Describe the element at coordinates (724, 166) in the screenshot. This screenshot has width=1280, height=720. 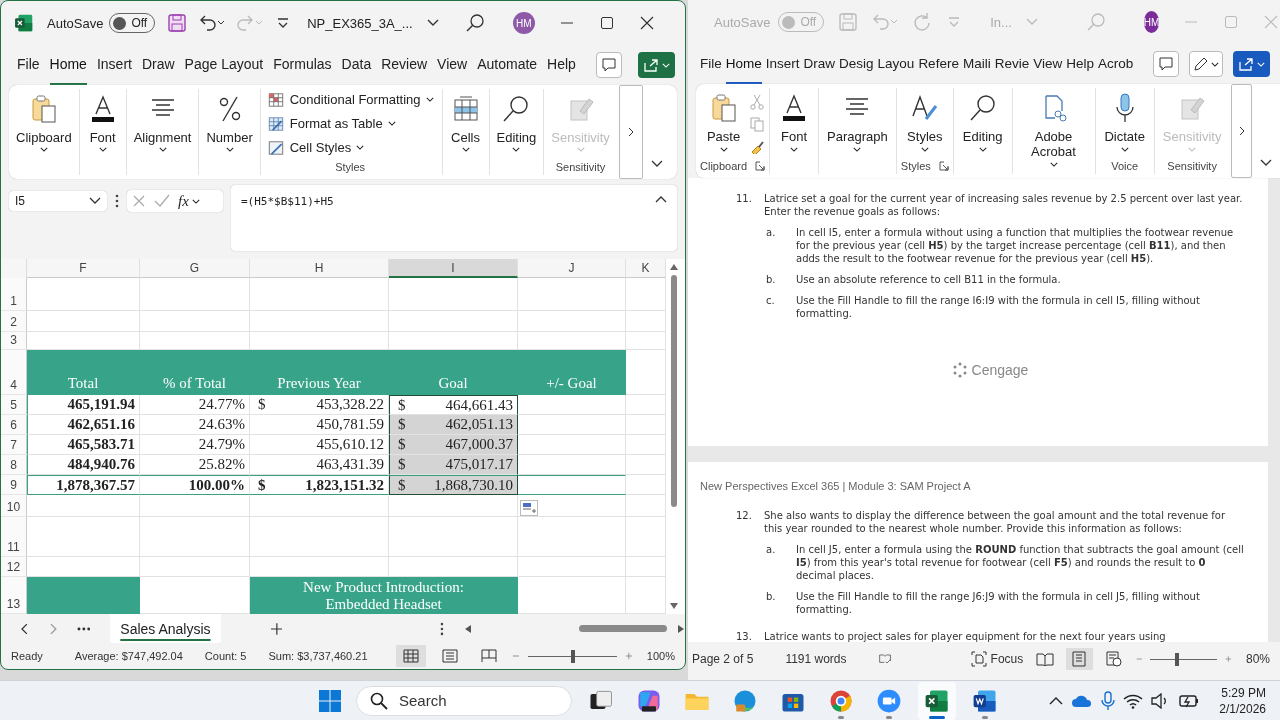
I see `group-label: Clipboard` at that location.